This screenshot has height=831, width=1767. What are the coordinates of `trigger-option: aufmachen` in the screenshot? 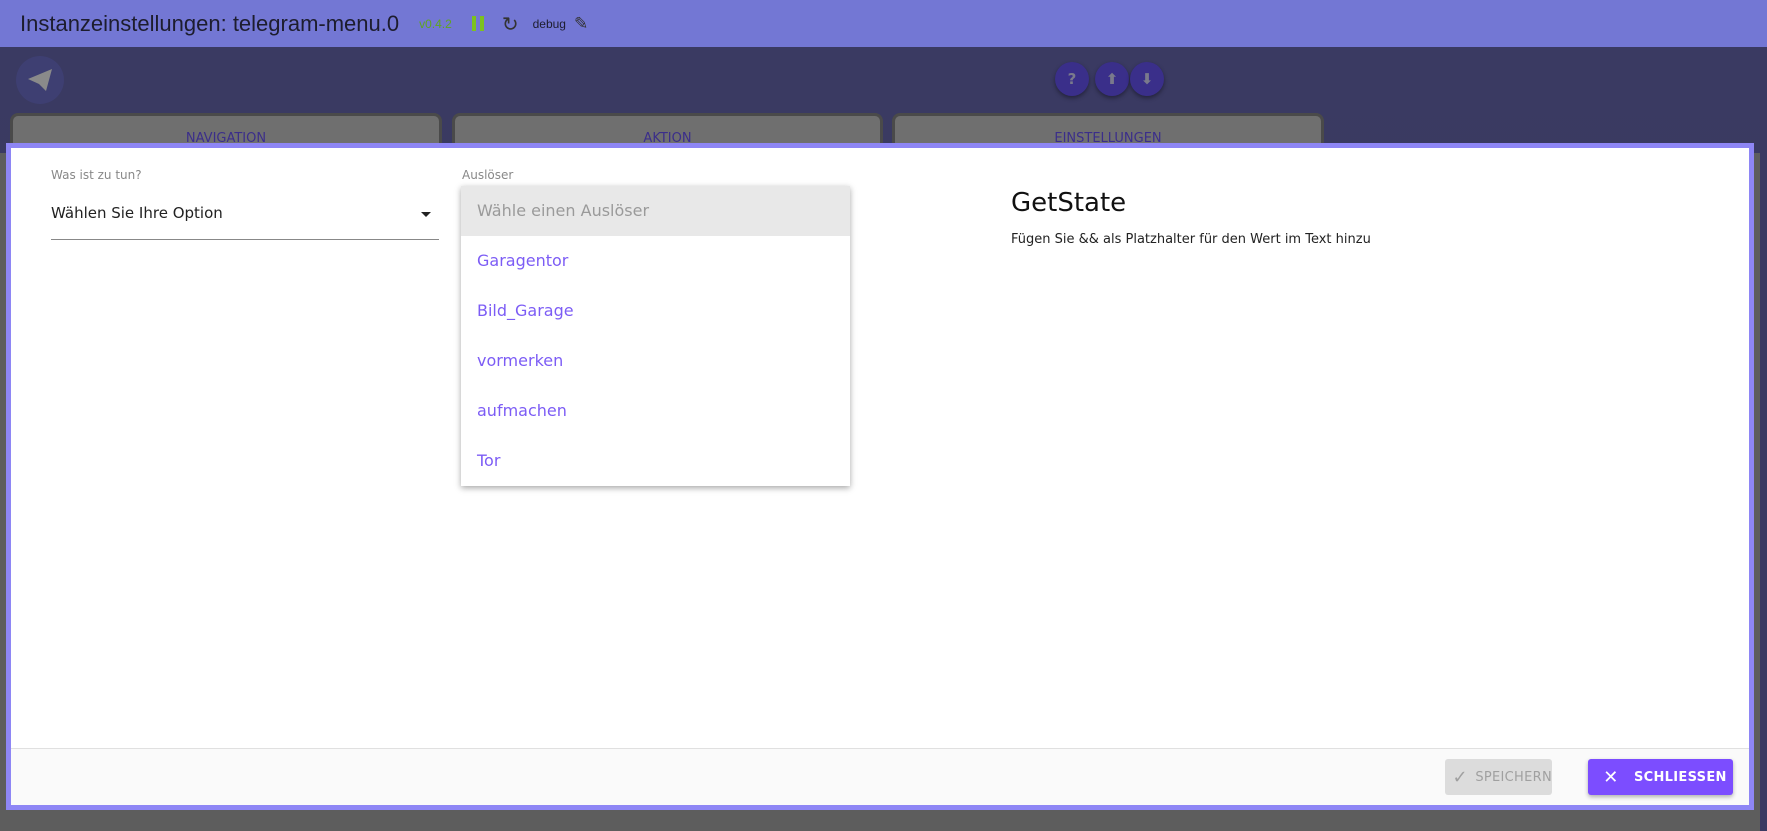 It's located at (655, 411).